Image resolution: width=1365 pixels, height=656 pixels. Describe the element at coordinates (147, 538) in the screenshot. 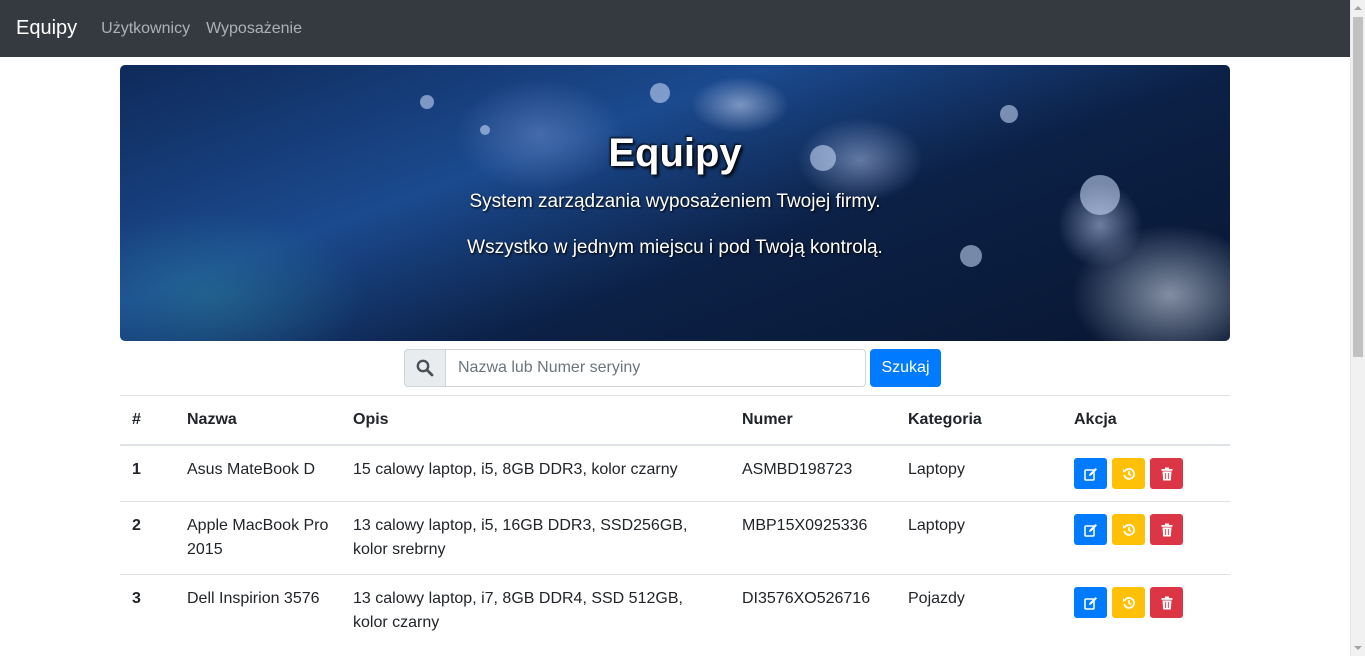

I see `row-number: 2` at that location.